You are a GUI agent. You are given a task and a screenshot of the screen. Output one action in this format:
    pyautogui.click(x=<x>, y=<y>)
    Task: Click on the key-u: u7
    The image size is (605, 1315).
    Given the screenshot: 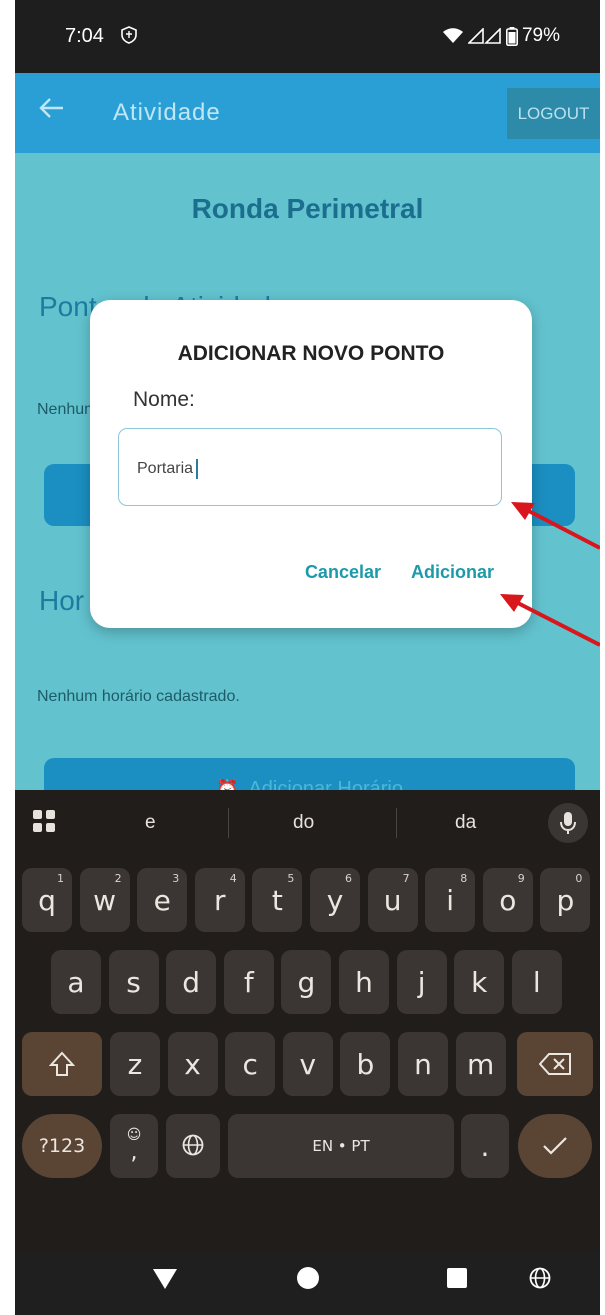 What is the action you would take?
    pyautogui.click(x=392, y=900)
    